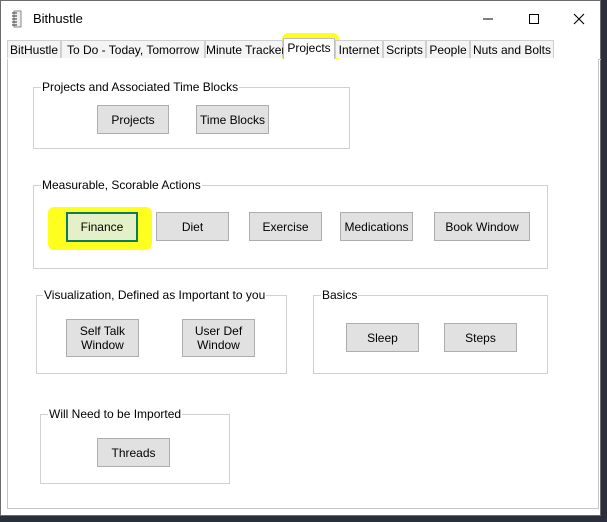 This screenshot has width=607, height=522. Describe the element at coordinates (430, 331) in the screenshot. I see `group-basics: Basics Sleep Steps` at that location.